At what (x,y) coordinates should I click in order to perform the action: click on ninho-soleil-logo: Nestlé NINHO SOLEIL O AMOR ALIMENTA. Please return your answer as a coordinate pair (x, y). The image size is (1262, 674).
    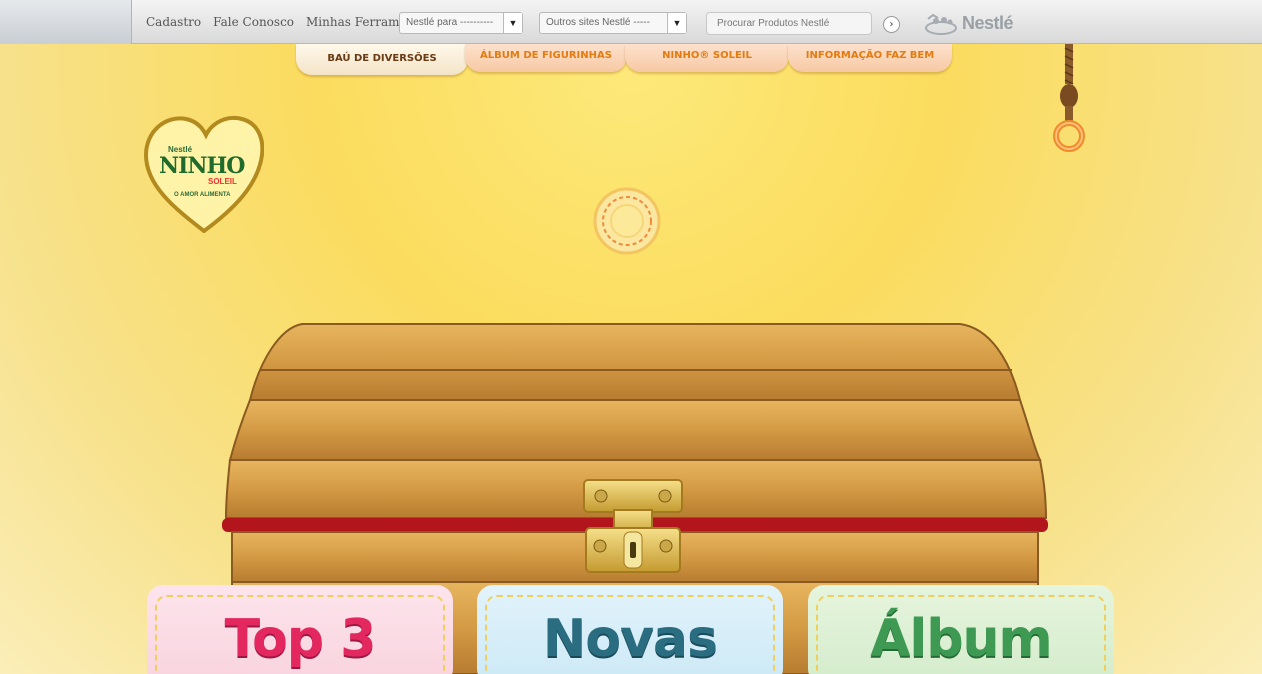
    Looking at the image, I should click on (204, 173).